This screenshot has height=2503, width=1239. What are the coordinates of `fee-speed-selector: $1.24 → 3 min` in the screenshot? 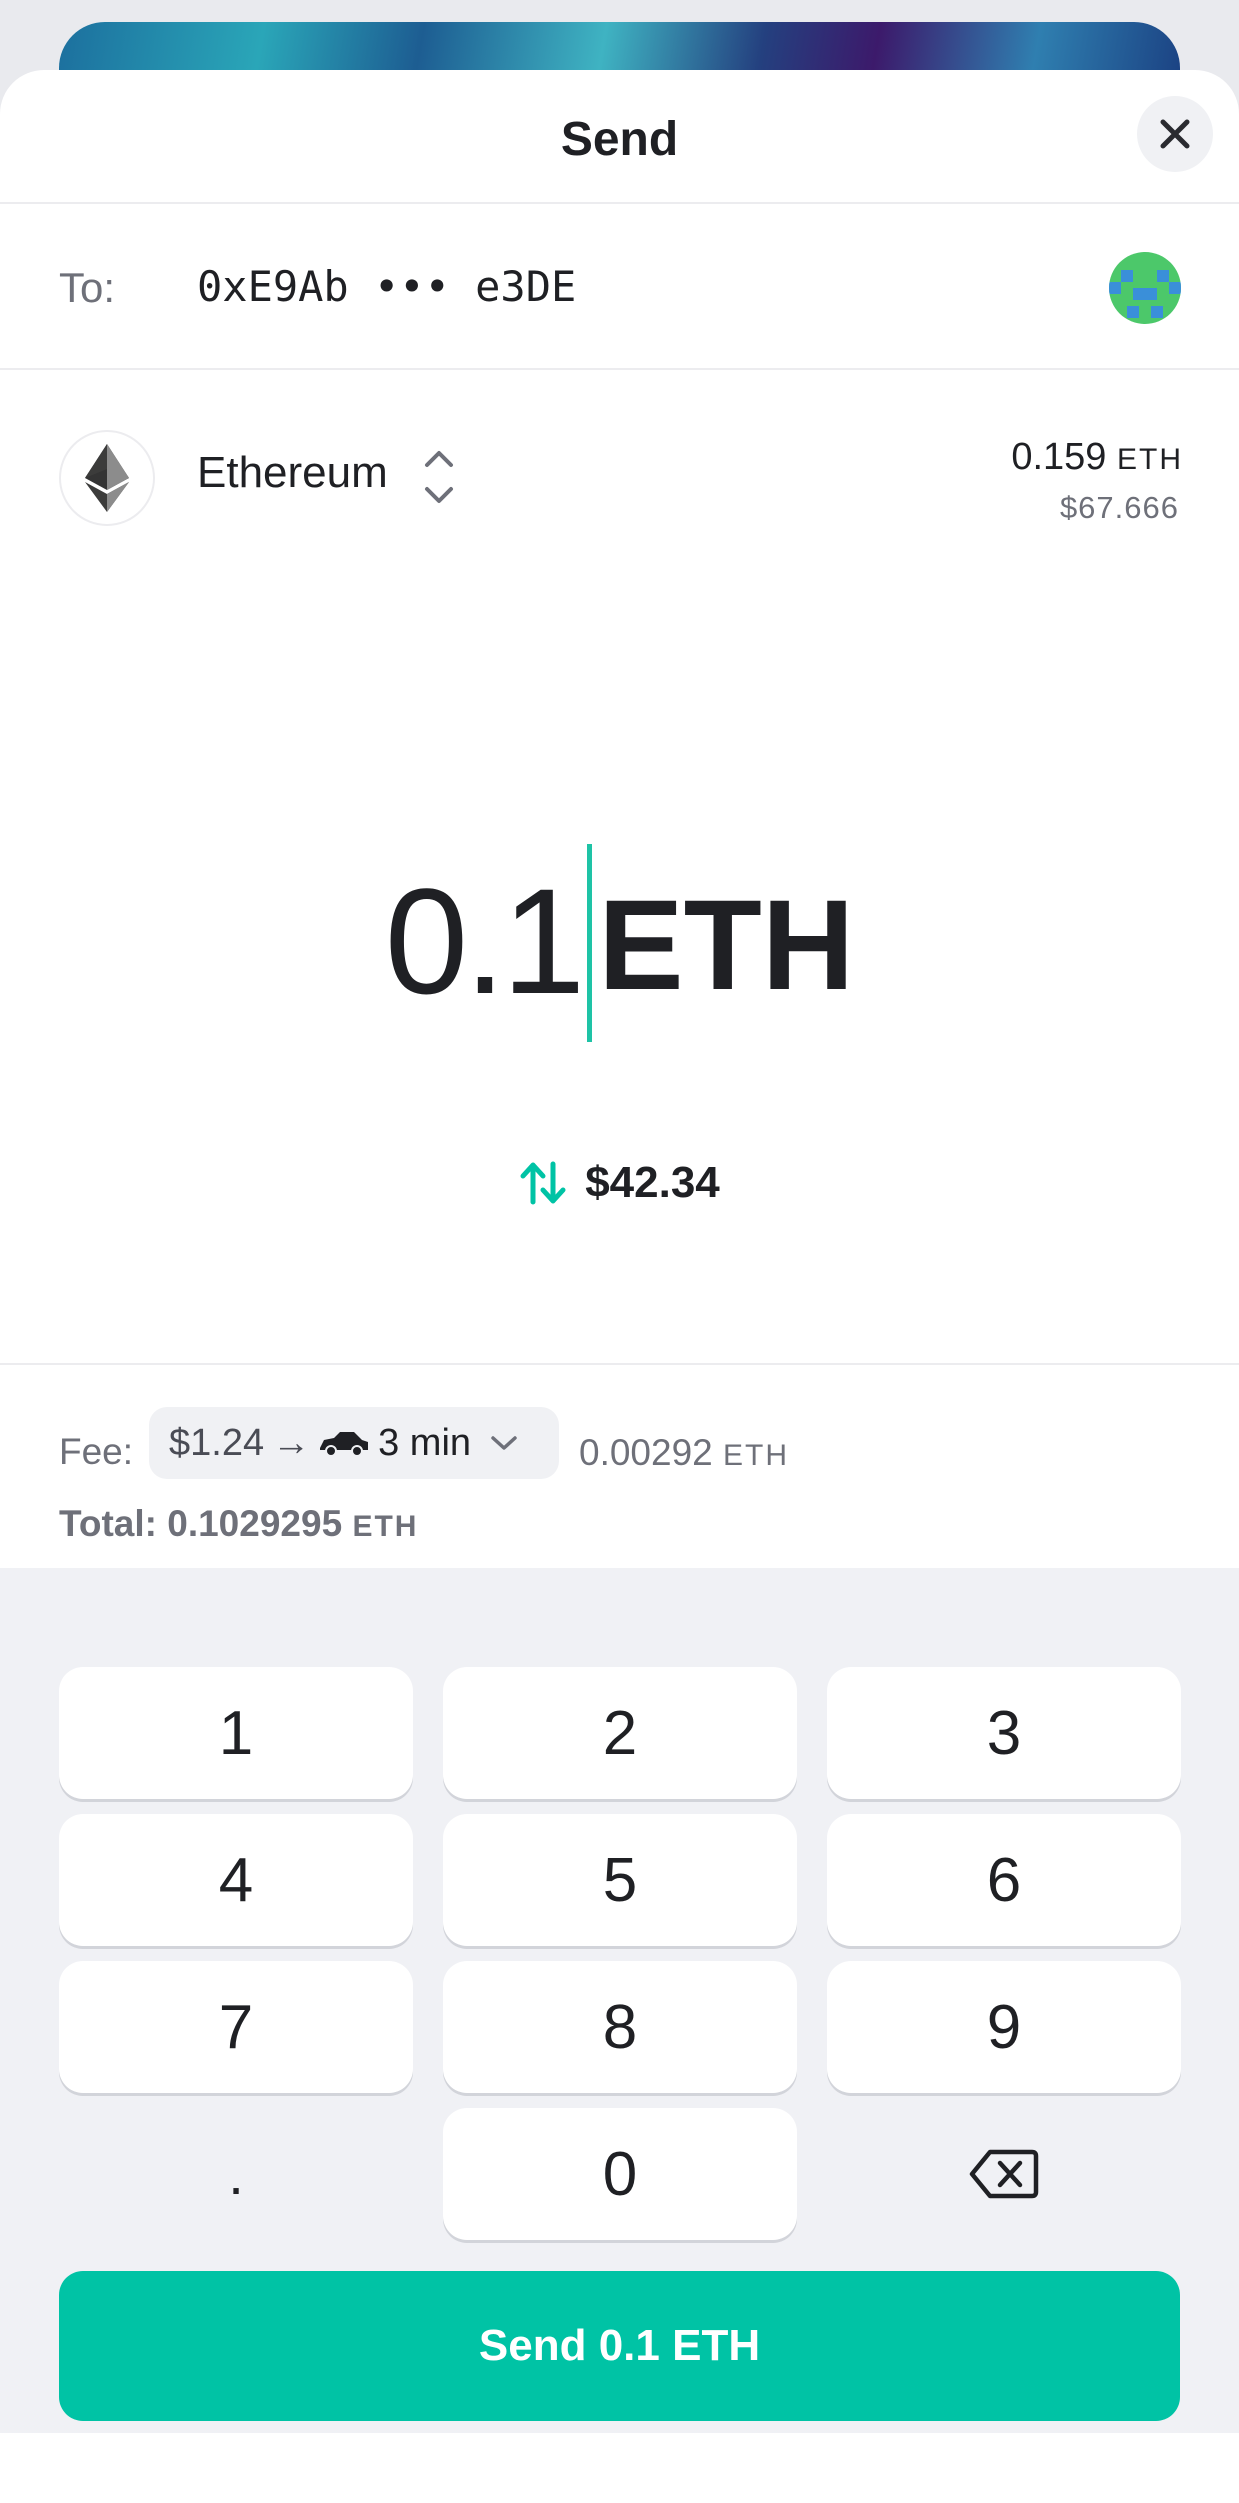 It's located at (354, 1443).